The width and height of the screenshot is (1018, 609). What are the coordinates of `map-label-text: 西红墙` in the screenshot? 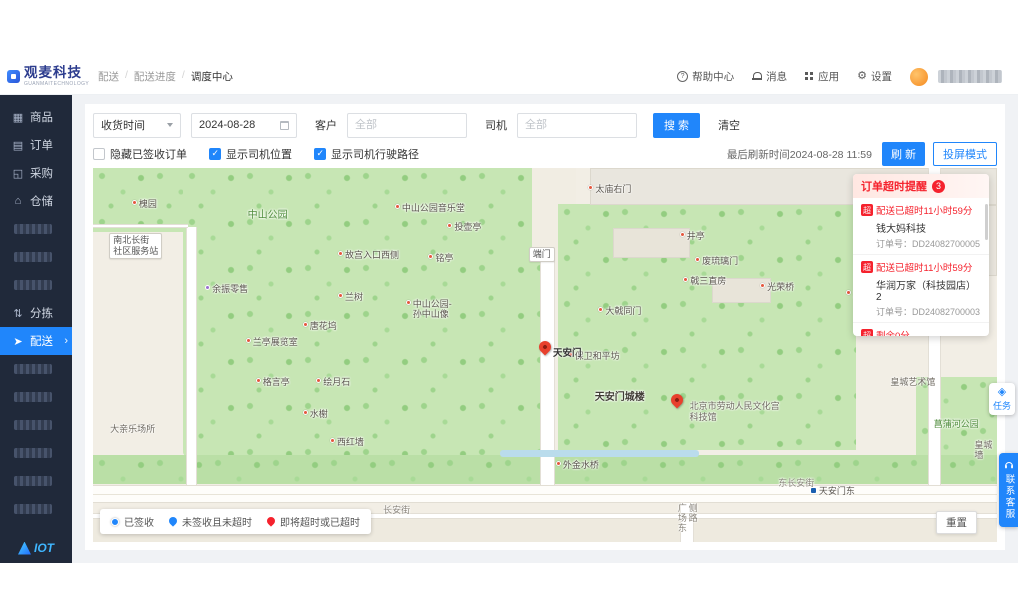 It's located at (350, 441).